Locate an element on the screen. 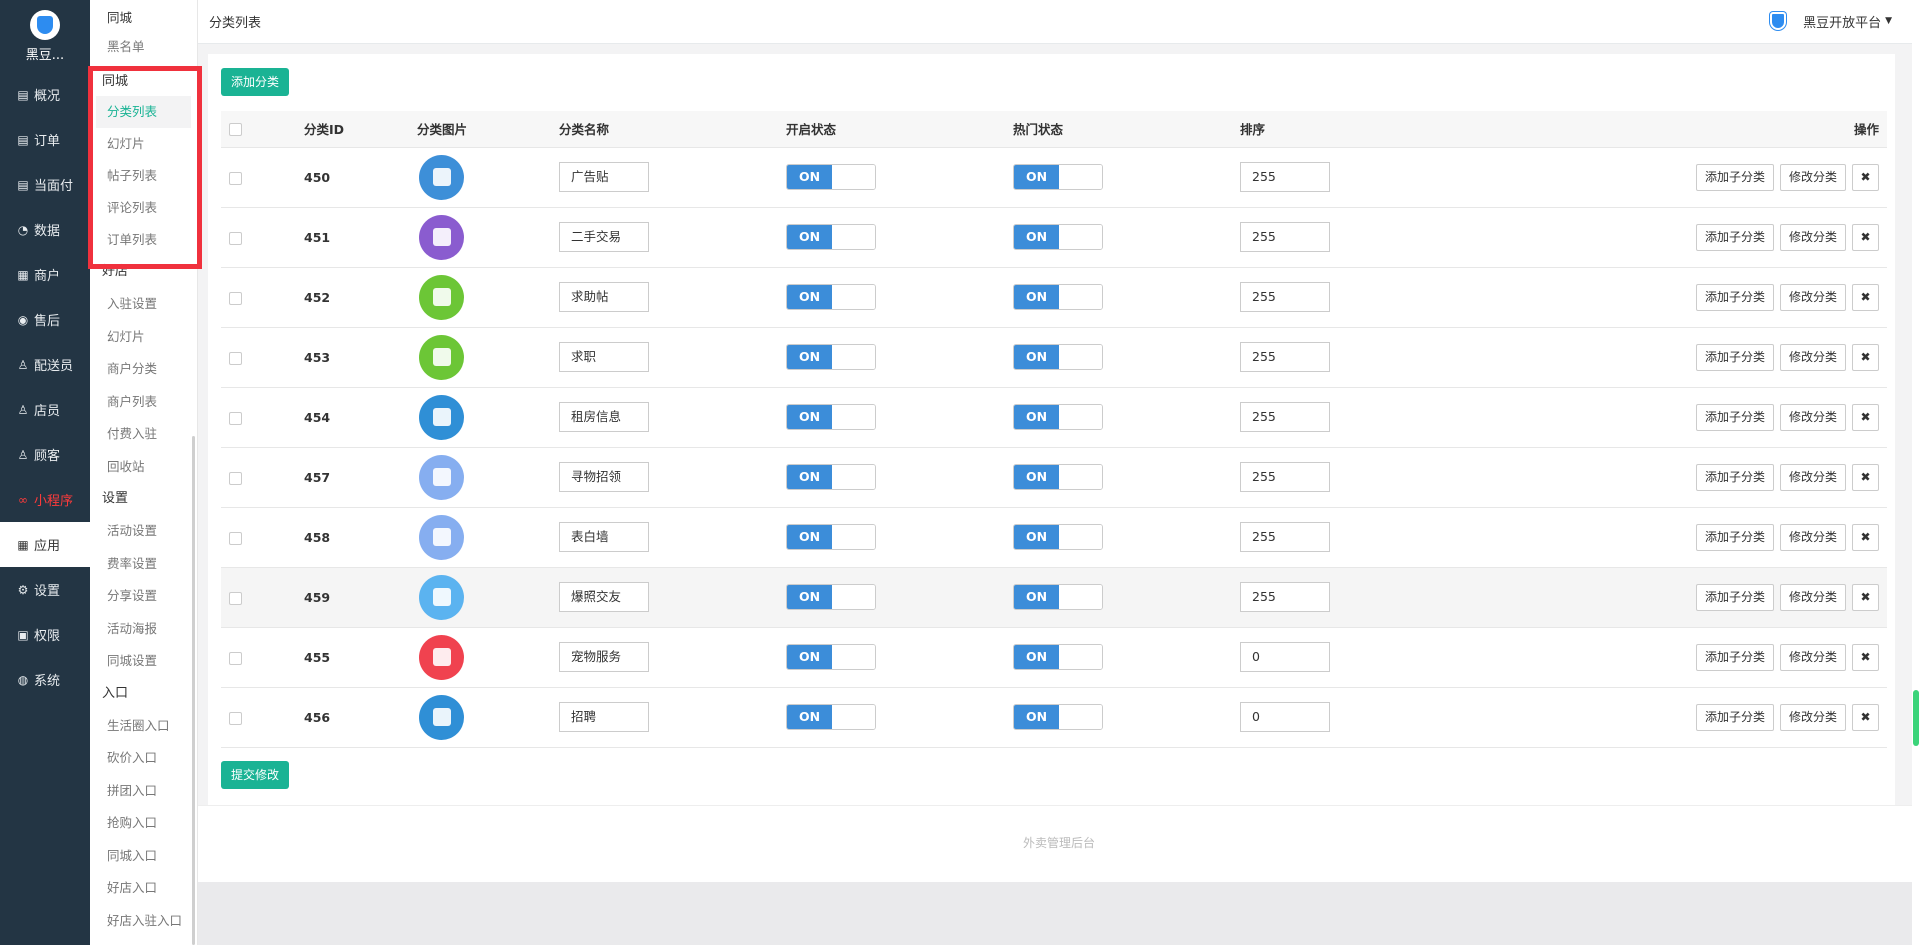  platform-menu: 黑豆开放平台 ▼ is located at coordinates (1830, 21).